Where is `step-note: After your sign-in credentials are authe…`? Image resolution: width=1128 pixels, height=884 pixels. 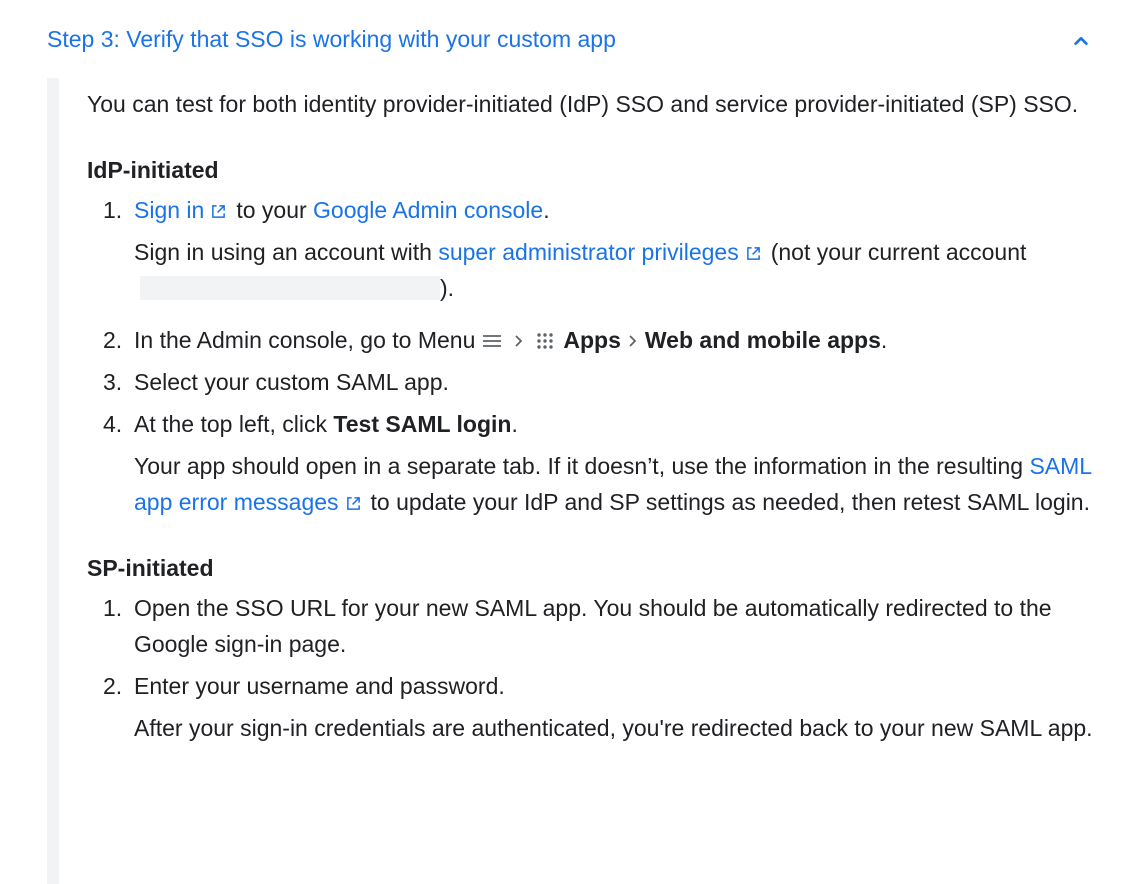 step-note: After your sign-in credentials are authe… is located at coordinates (613, 728).